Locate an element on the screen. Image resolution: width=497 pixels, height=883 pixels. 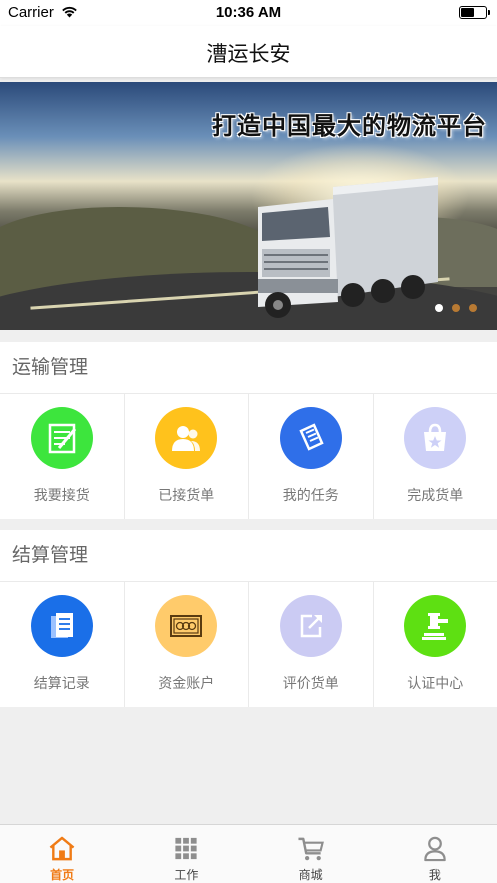
my-tasks-button: 我的任务 is located at coordinates (311, 456).